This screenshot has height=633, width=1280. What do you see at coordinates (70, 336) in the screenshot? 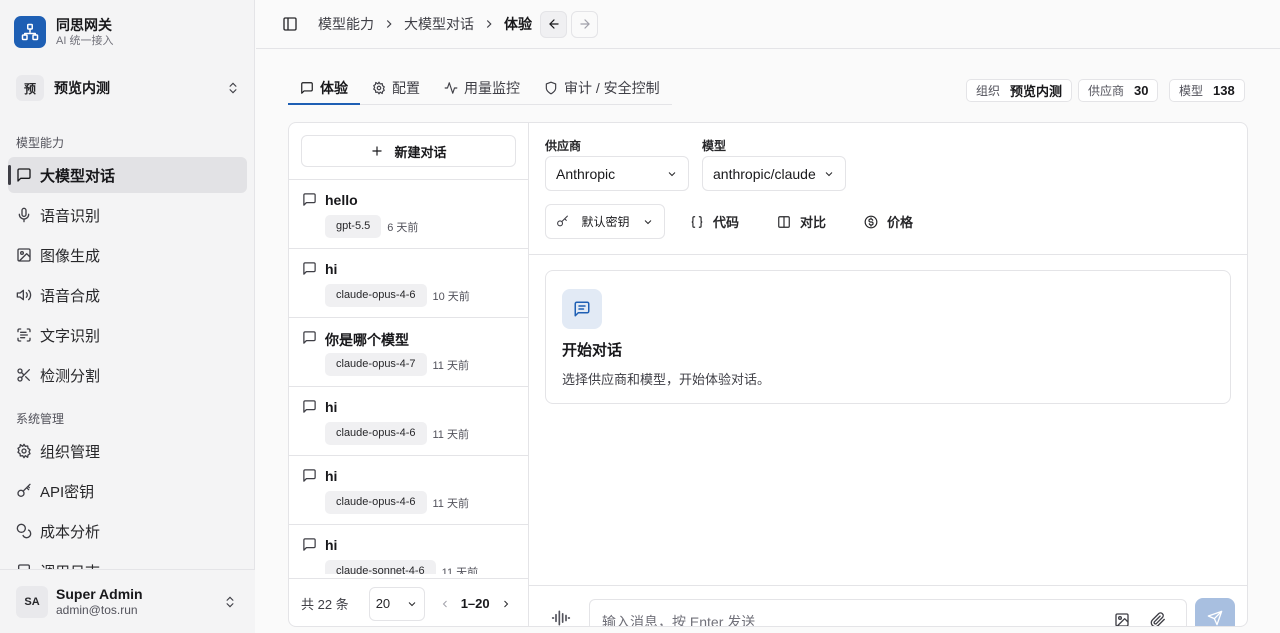
I see `sidebar-item-label: 文字识别` at bounding box center [70, 336].